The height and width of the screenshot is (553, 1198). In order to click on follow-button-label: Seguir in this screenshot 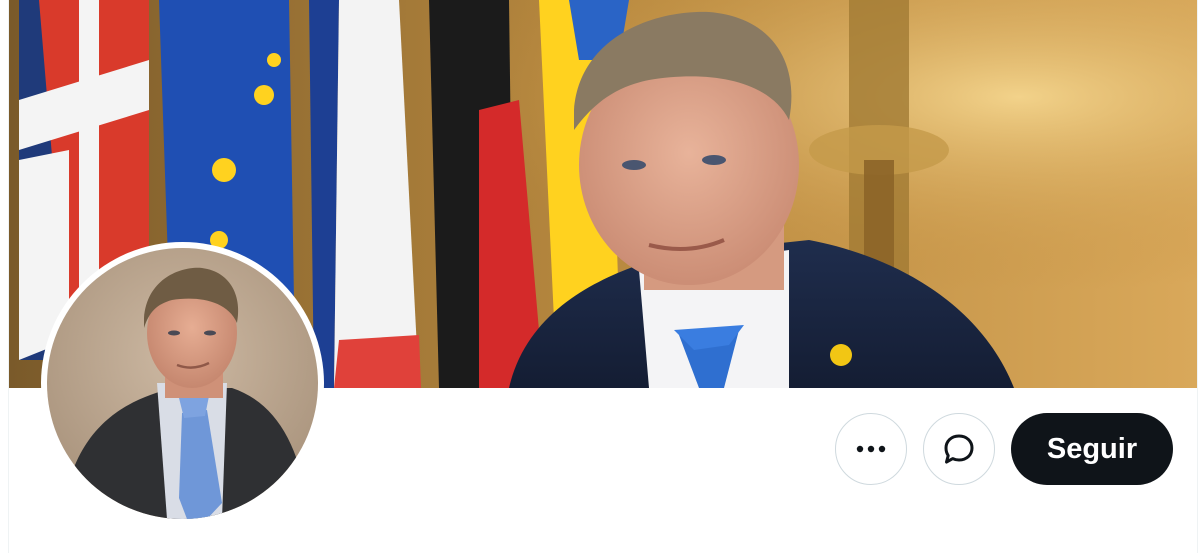, I will do `click(1092, 448)`.